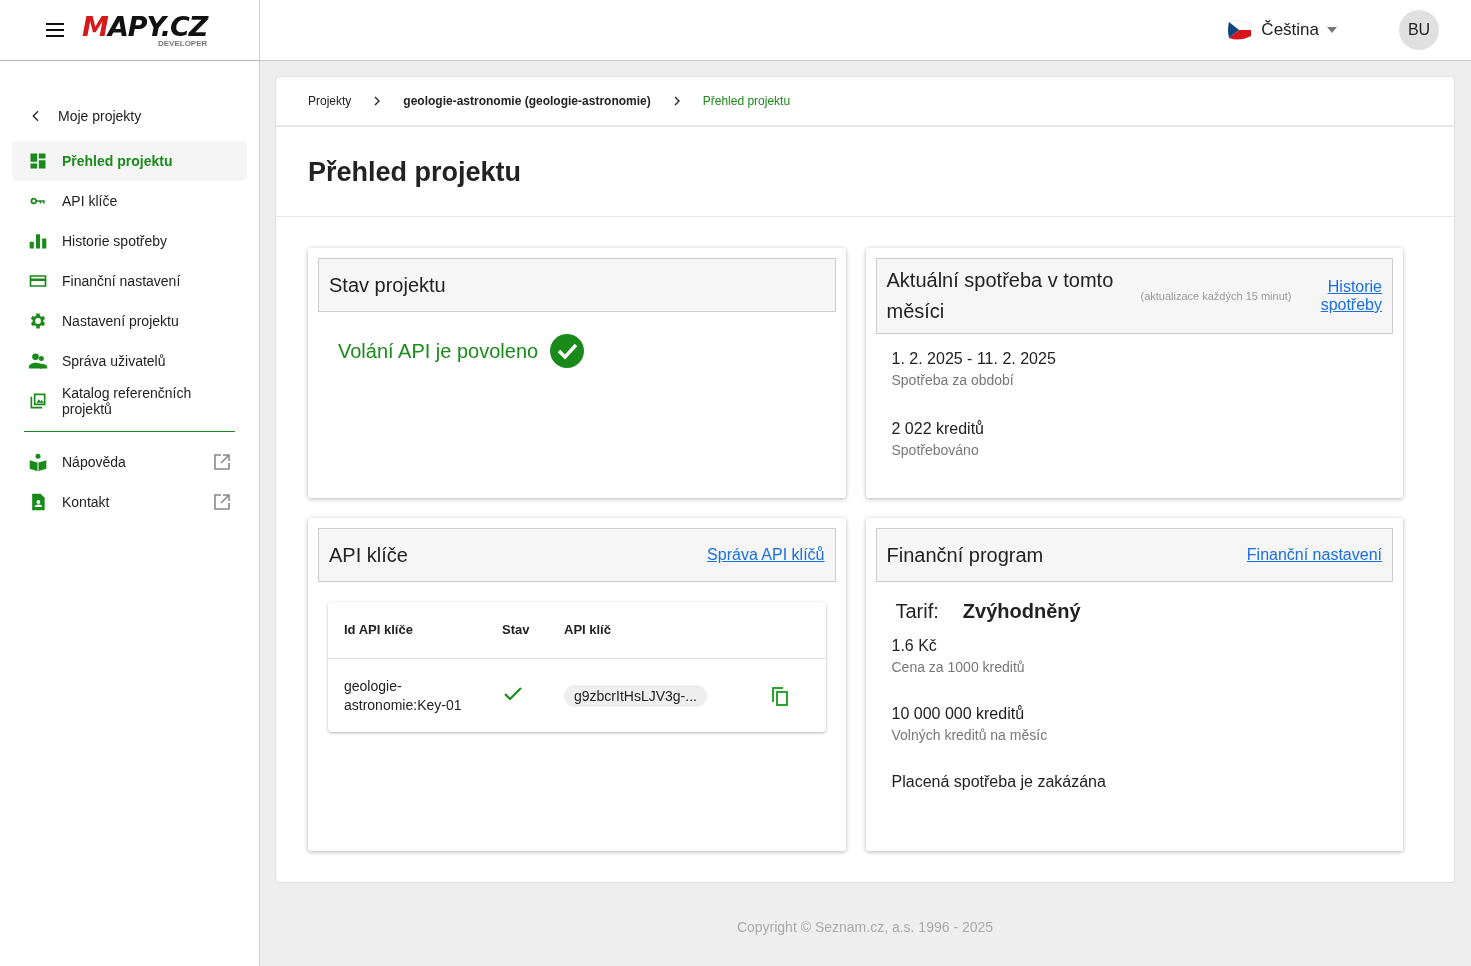 This screenshot has height=966, width=1471. Describe the element at coordinates (38, 462) in the screenshot. I see `reader-icon` at that location.